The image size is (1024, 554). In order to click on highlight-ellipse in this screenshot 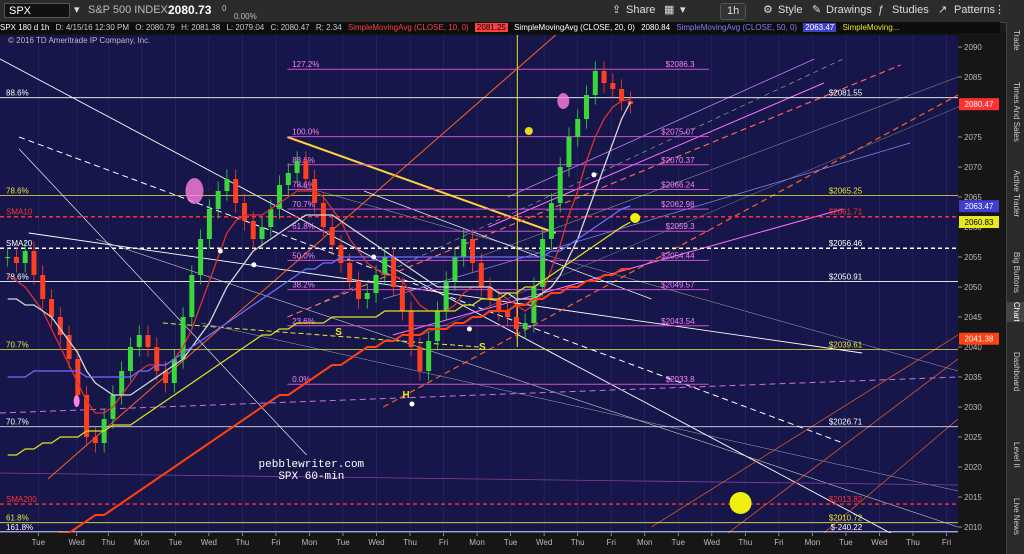, I will do `click(563, 101)`.